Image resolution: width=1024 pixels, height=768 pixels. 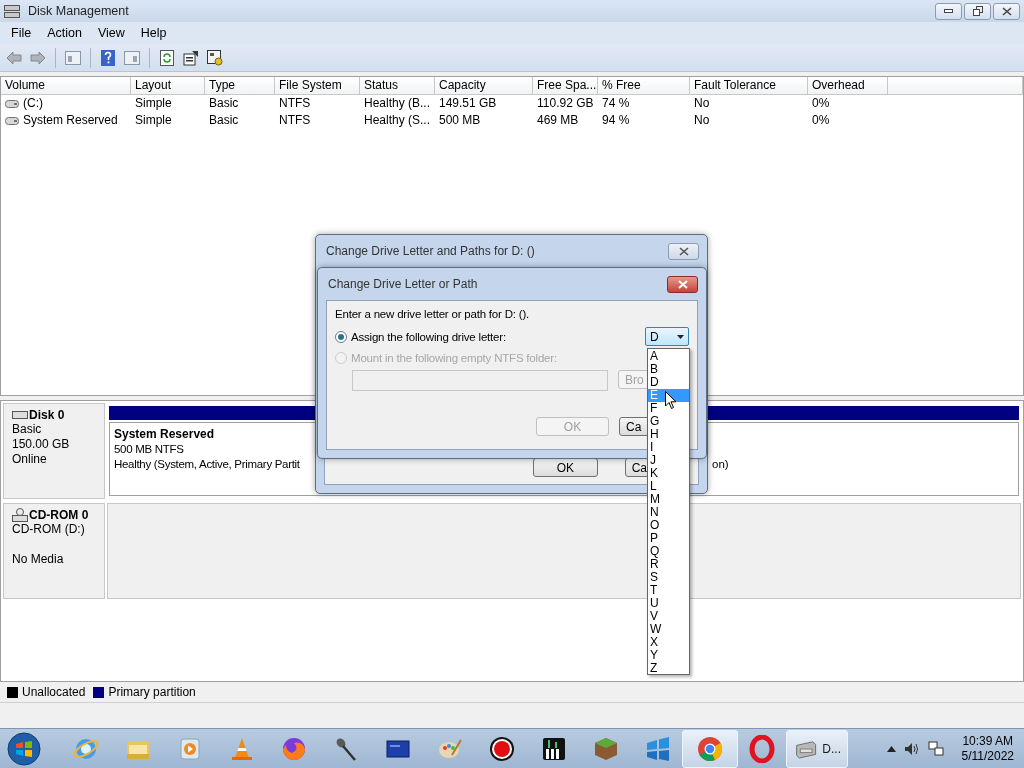 What do you see at coordinates (149, 449) in the screenshot?
I see `partition-size: 500 MB NTFS` at bounding box center [149, 449].